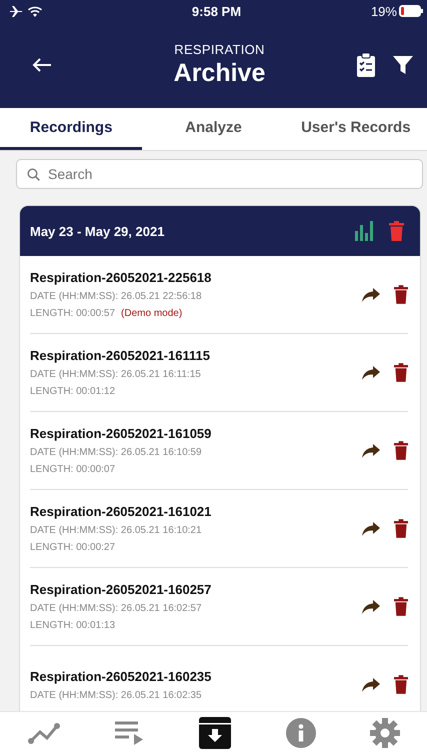 Image resolution: width=427 pixels, height=754 pixels. What do you see at coordinates (116, 530) in the screenshot?
I see `recording-date: DATE (HH:MM:SS): 26.05.21 16:10:21` at bounding box center [116, 530].